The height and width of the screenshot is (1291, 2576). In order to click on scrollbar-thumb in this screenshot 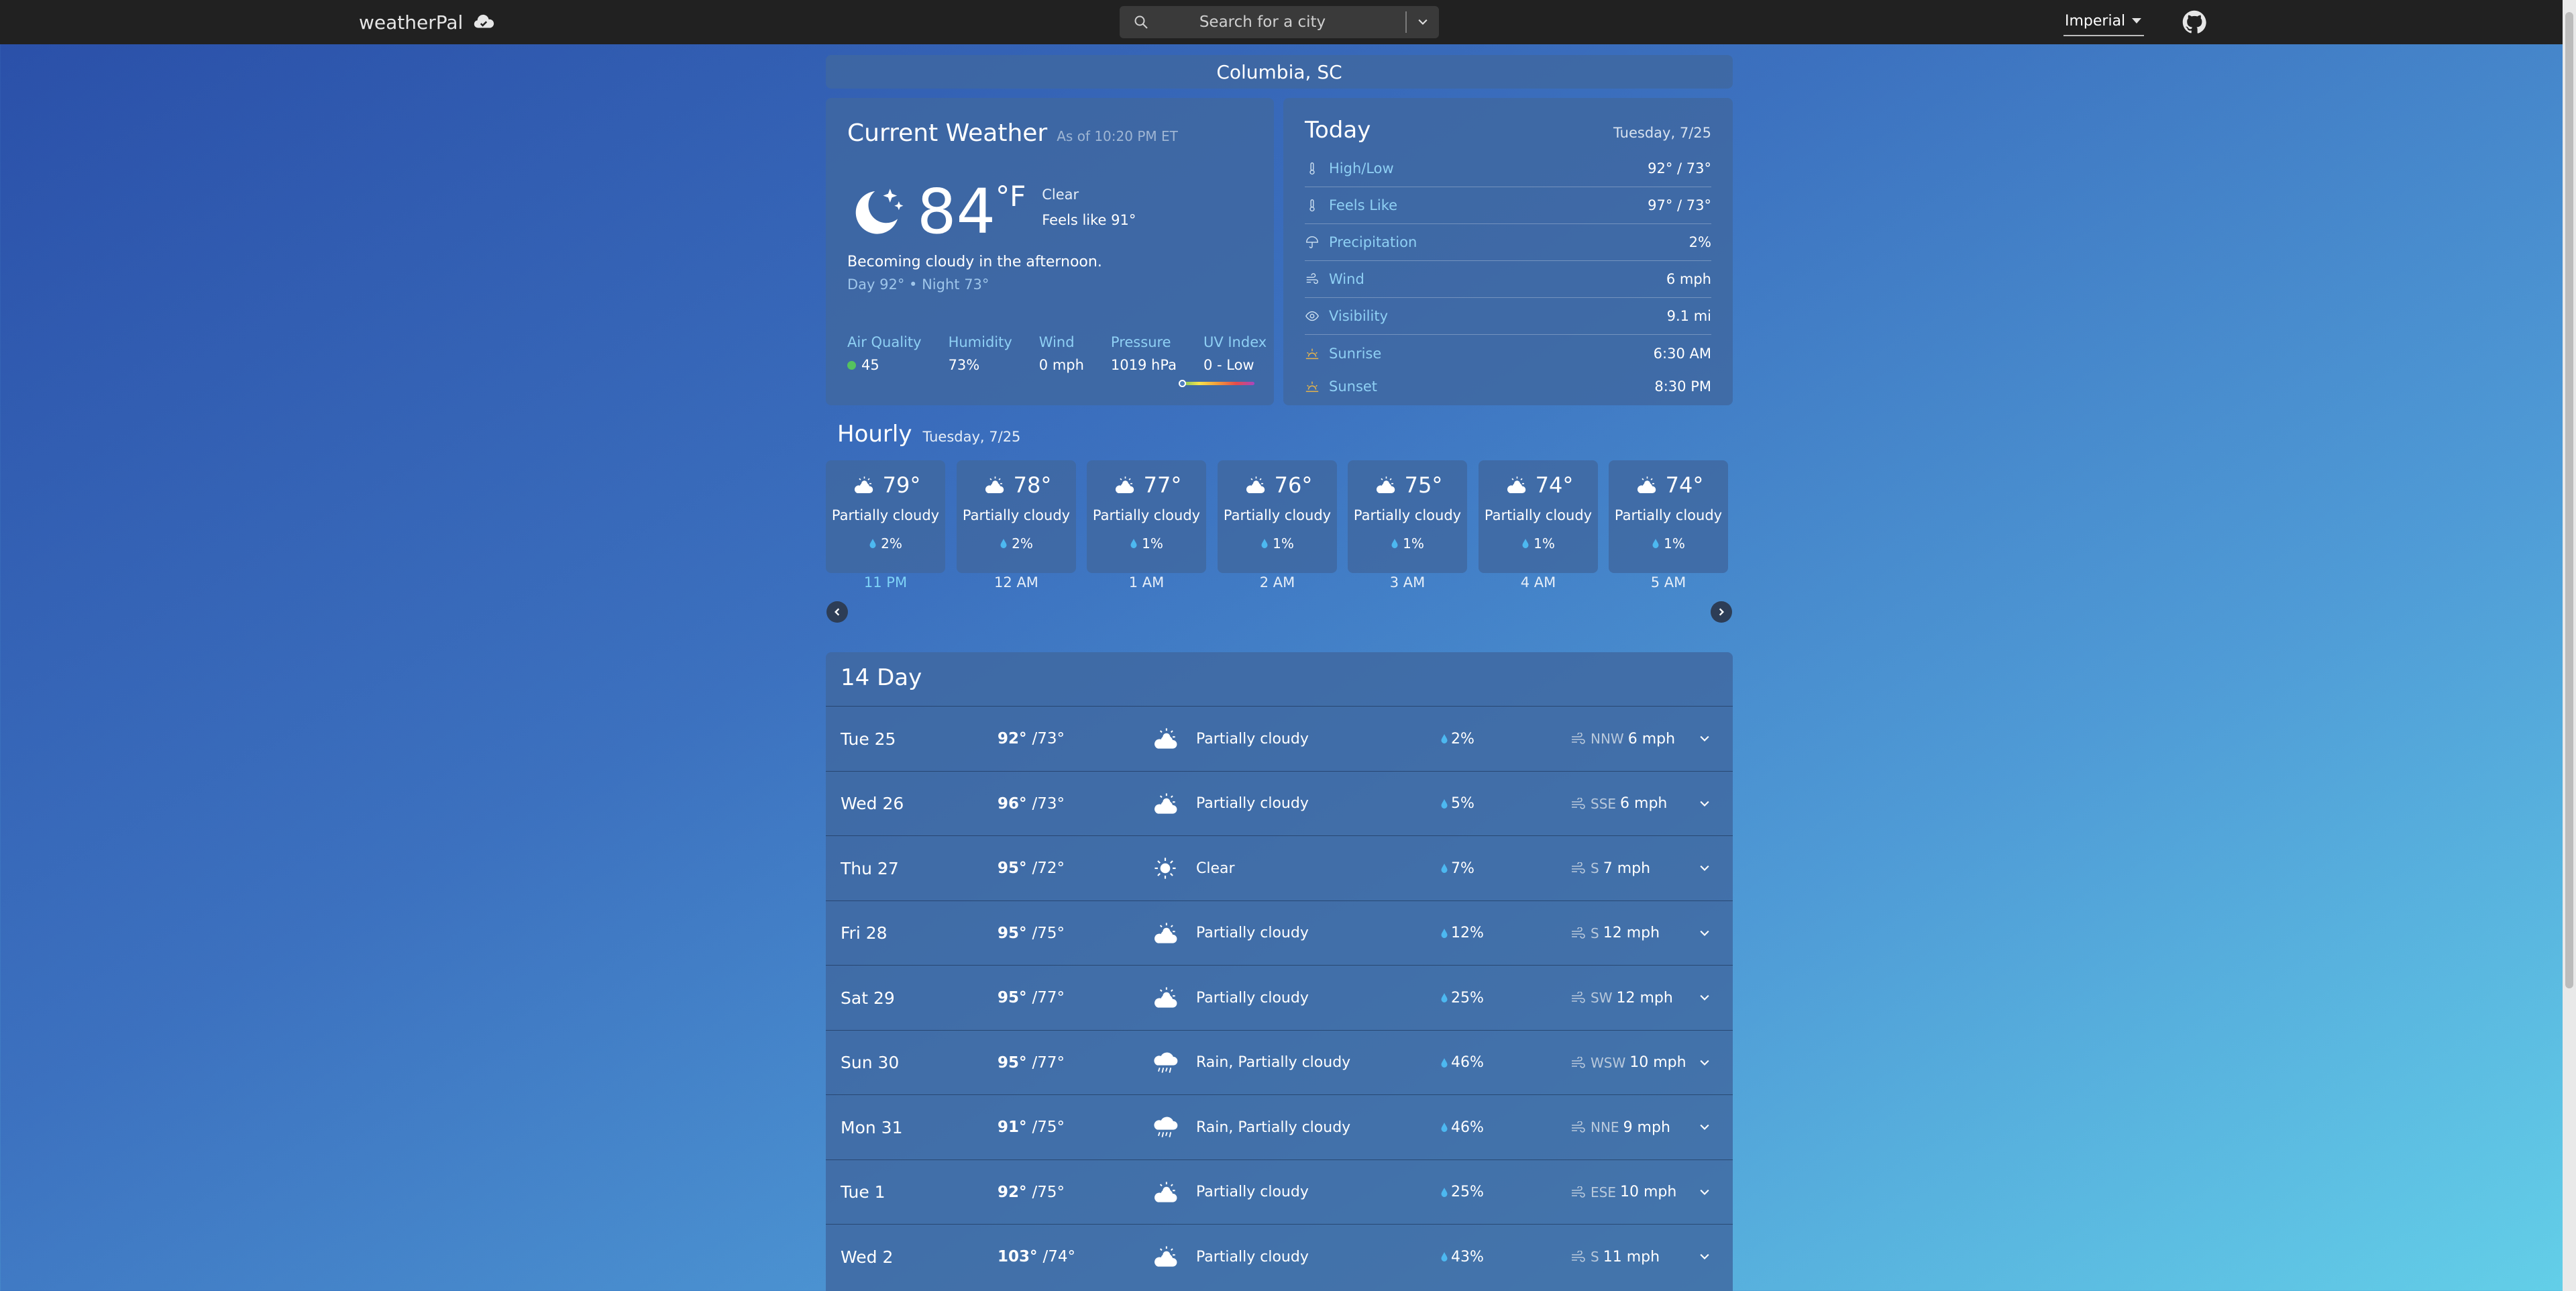, I will do `click(2569, 500)`.